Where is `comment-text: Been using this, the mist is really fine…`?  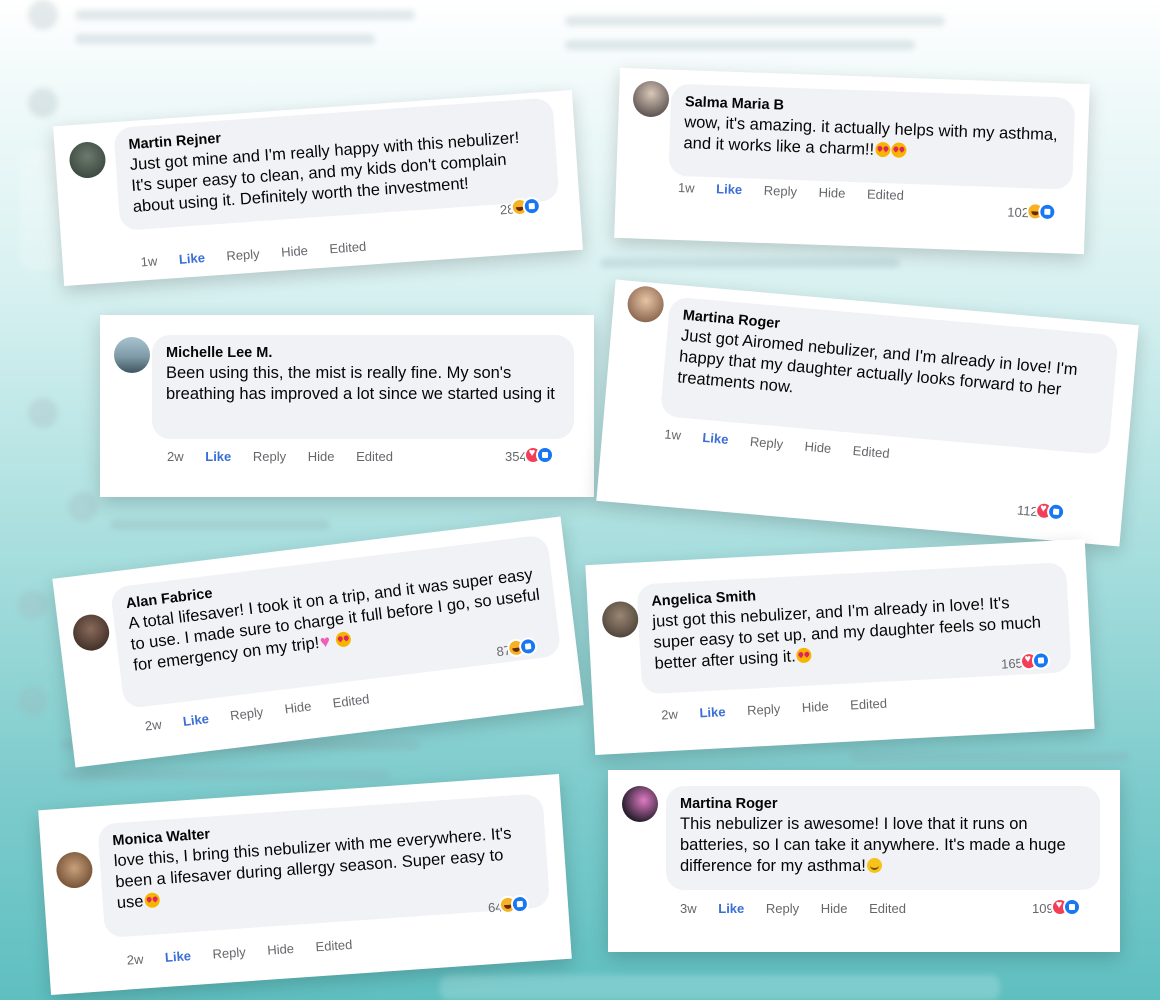 comment-text: Been using this, the mist is really fine… is located at coordinates (360, 383).